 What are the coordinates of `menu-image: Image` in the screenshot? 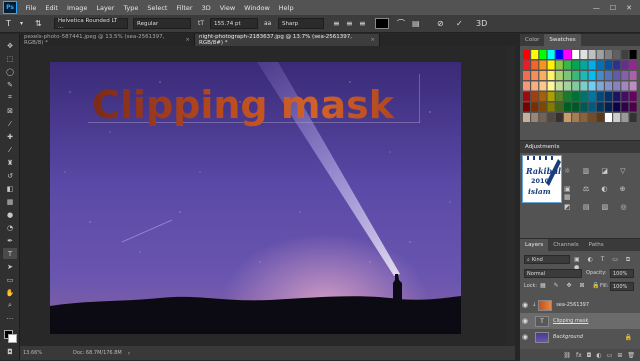 It's located at (76, 8).